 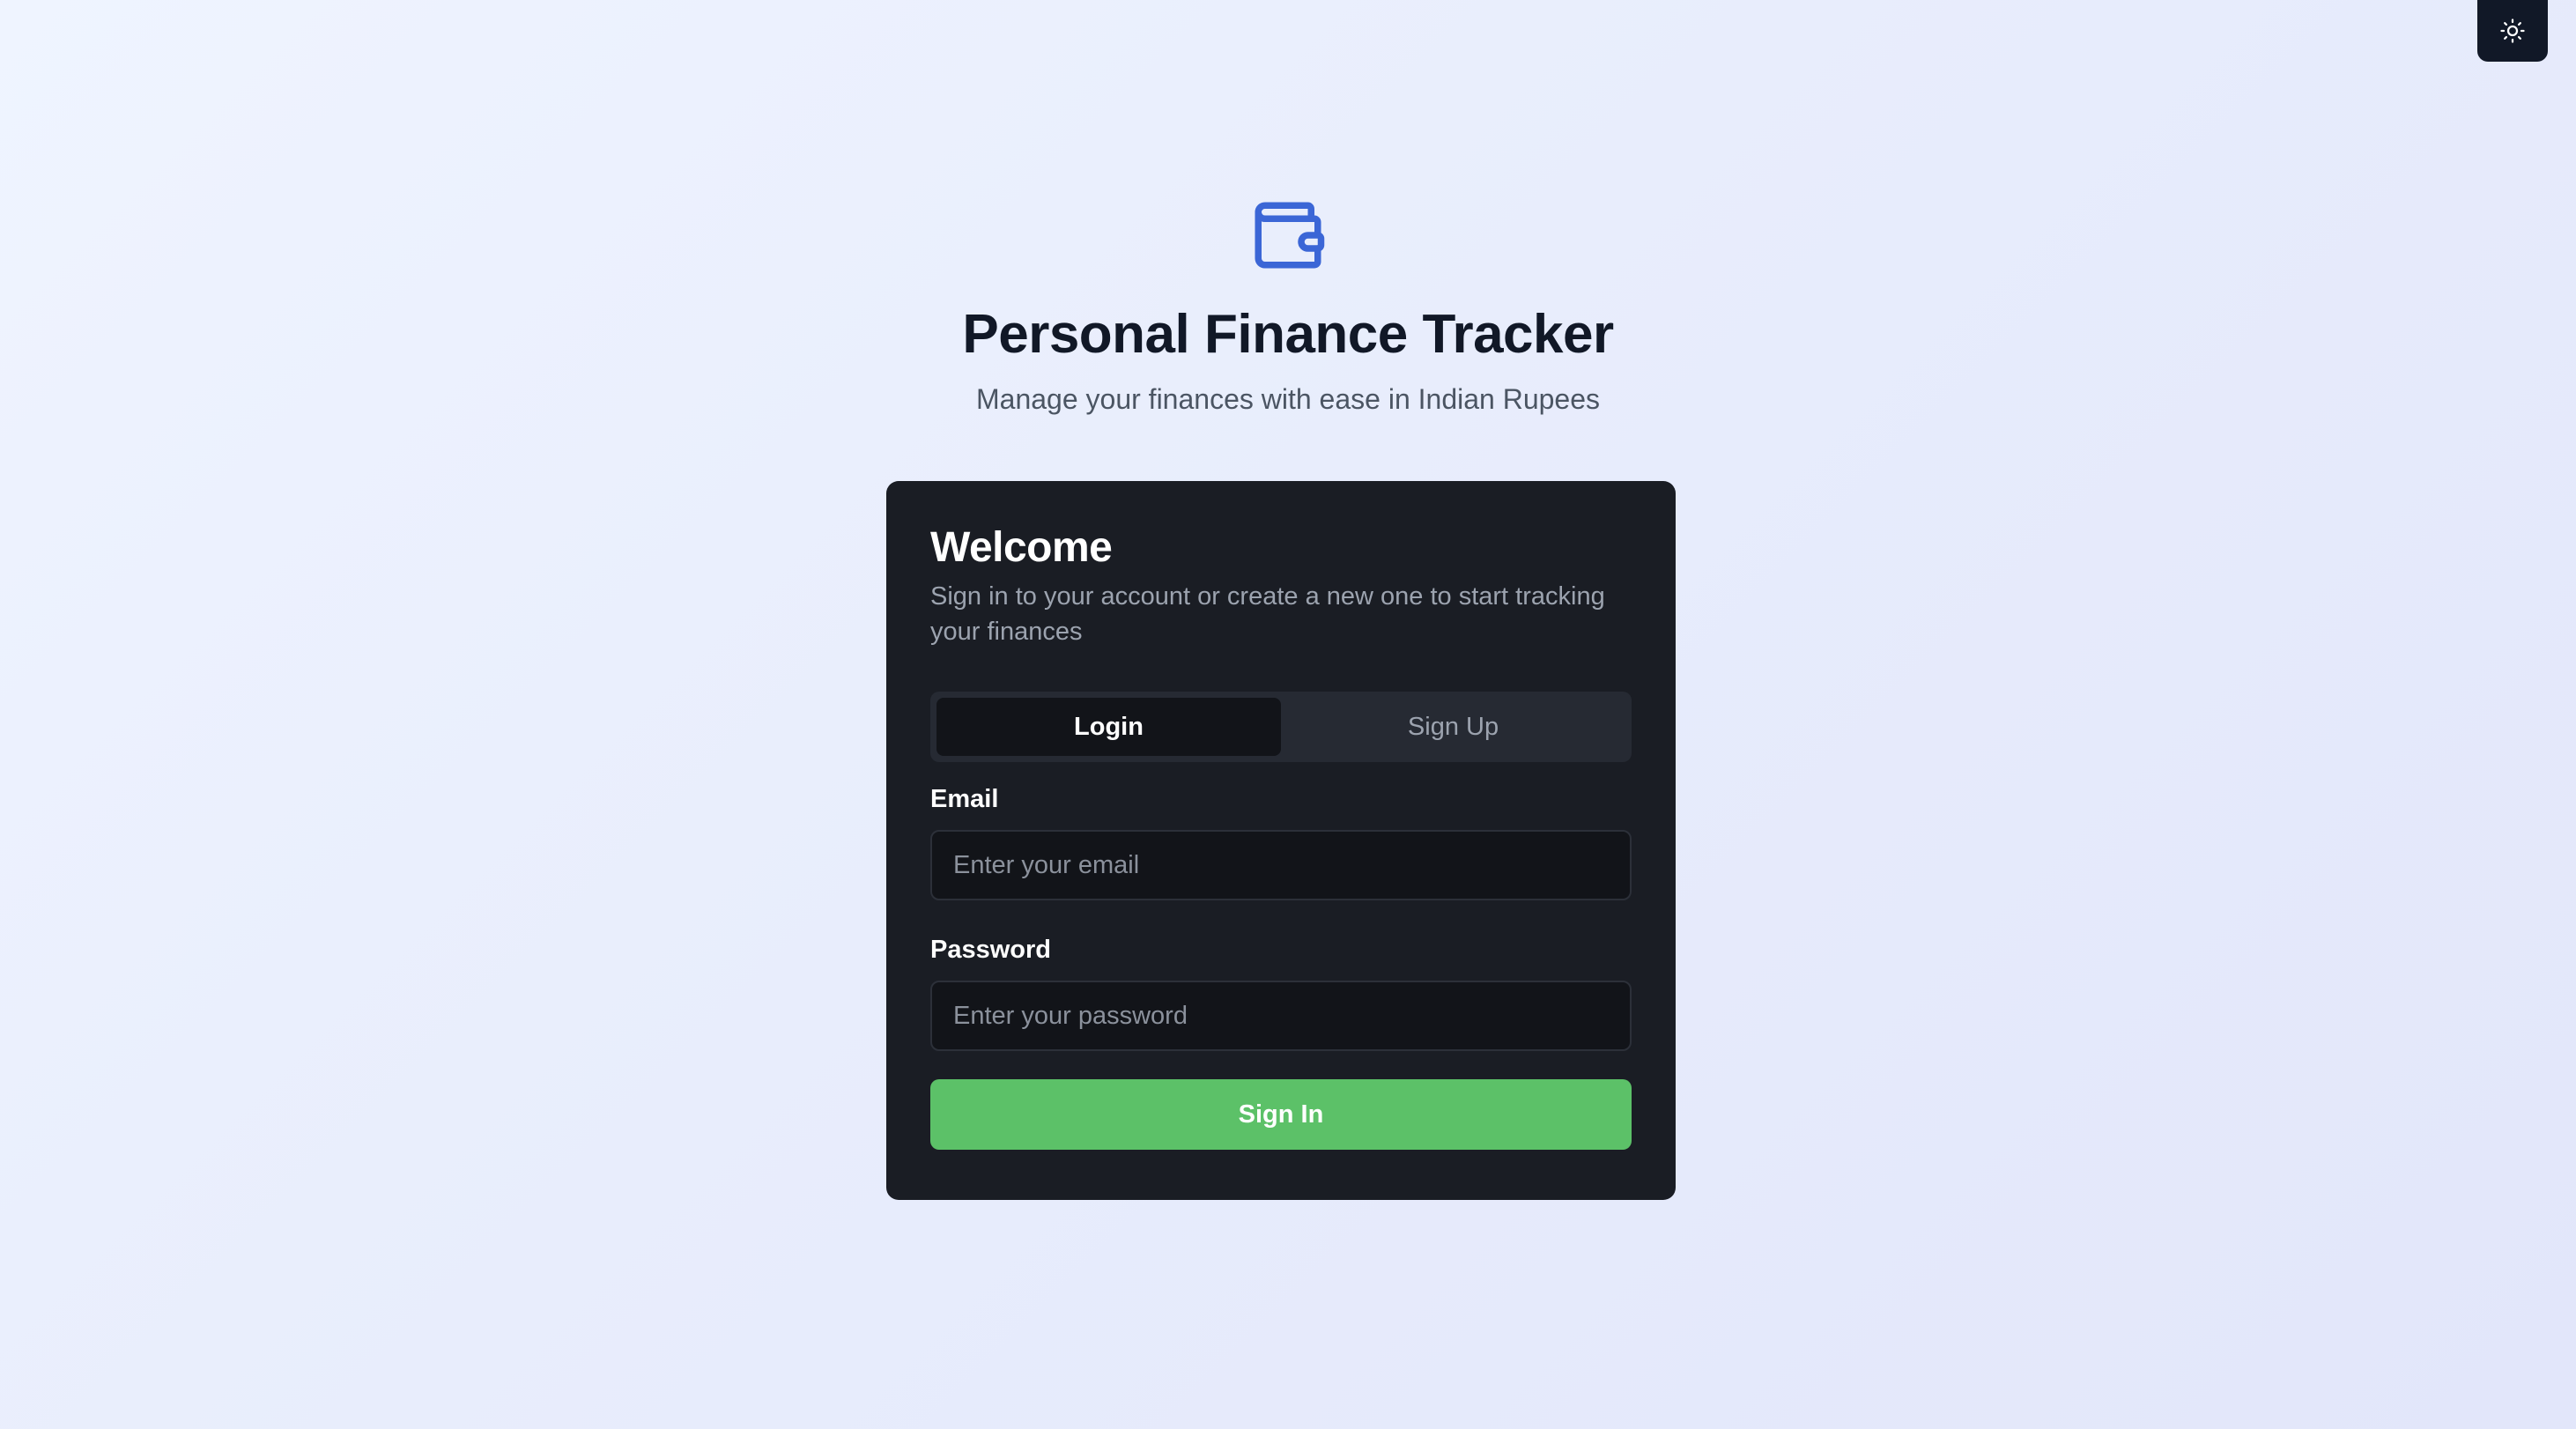 I want to click on theme-toggle-button, so click(x=2512, y=31).